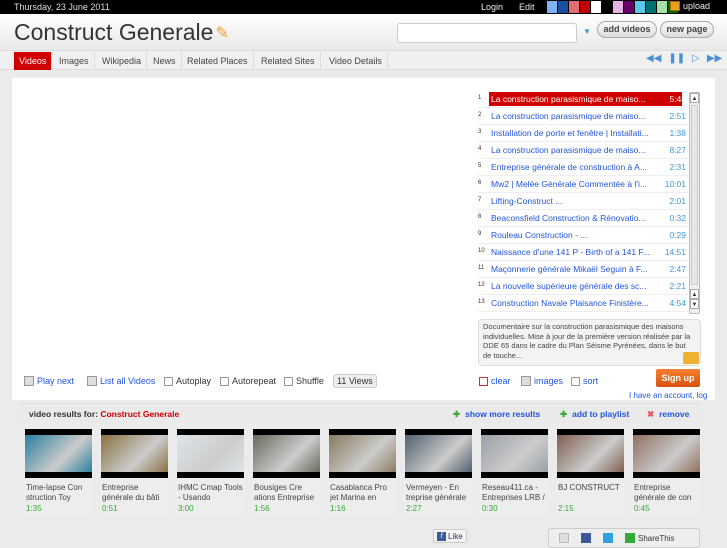 Image resolution: width=727 pixels, height=548 pixels. Describe the element at coordinates (667, 493) in the screenshot. I see `result-title: Entreprise générale de con` at that location.